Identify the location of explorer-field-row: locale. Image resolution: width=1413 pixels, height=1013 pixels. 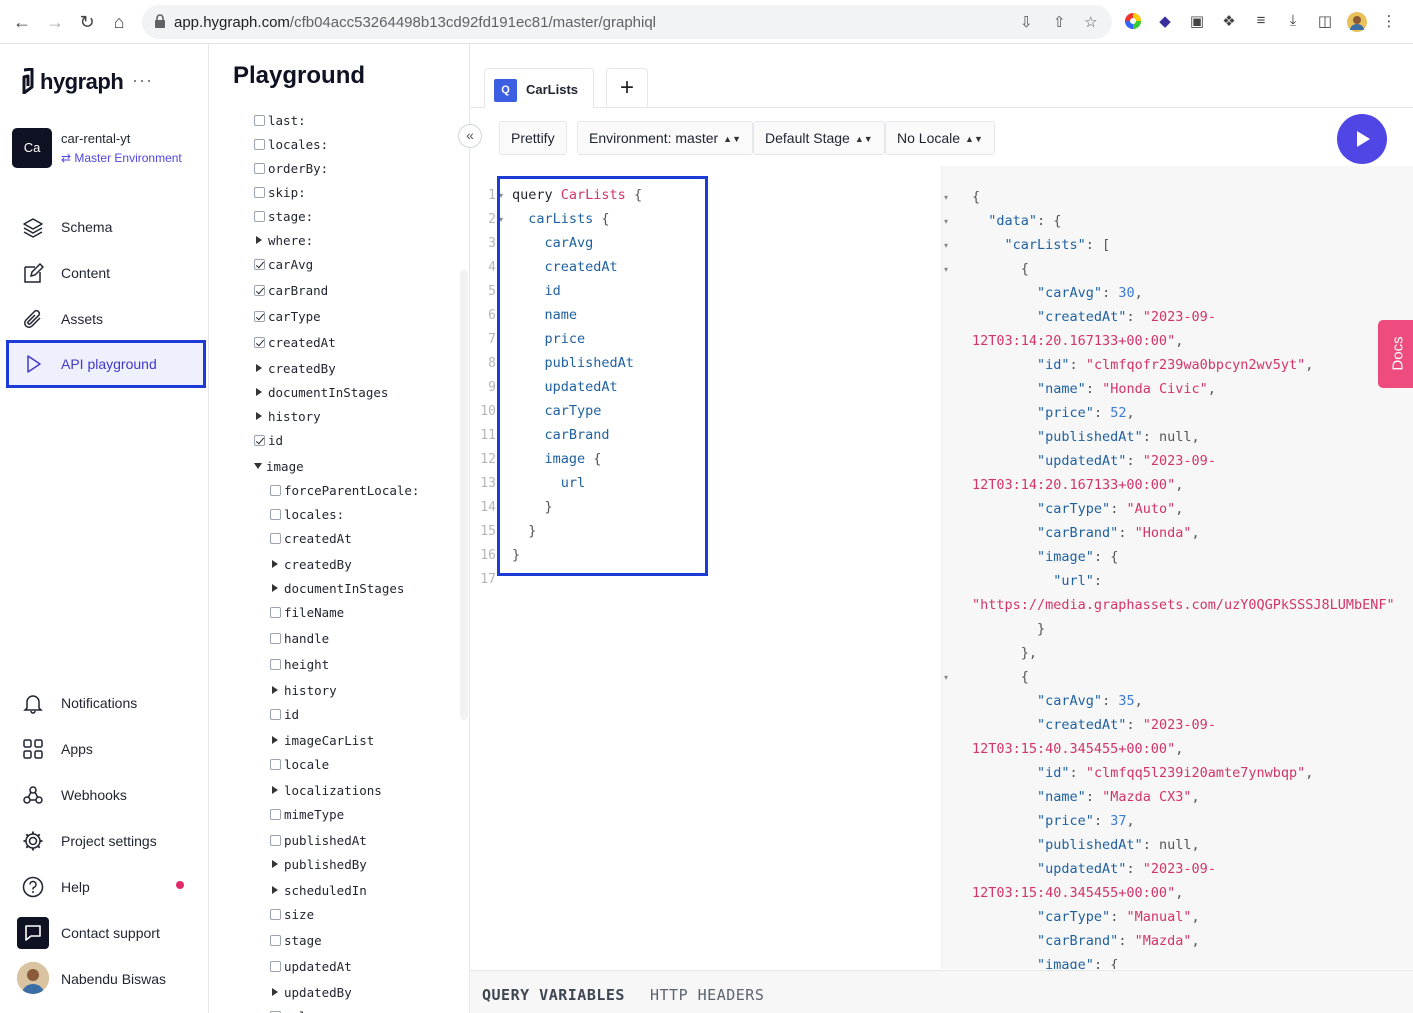
(299, 764).